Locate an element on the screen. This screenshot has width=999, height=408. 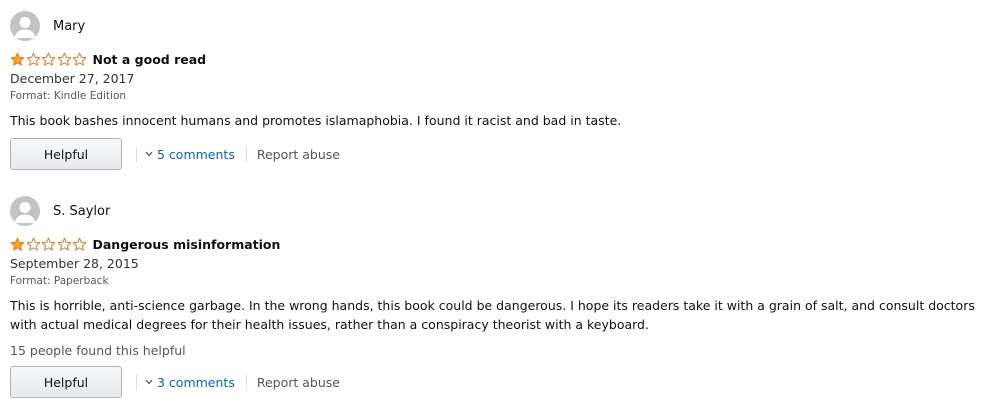
comments-label: 3 comments is located at coordinates (196, 382).